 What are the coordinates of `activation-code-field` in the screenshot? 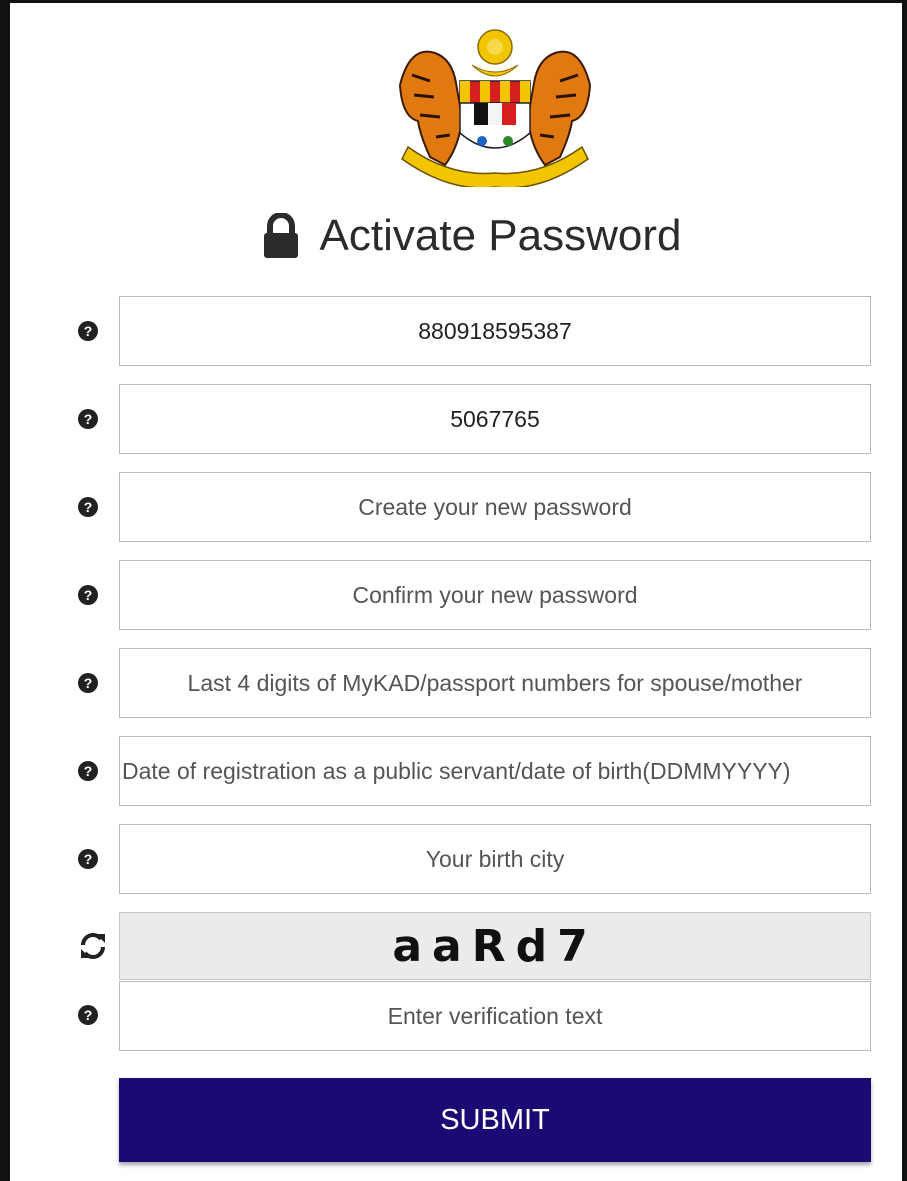 It's located at (495, 419).